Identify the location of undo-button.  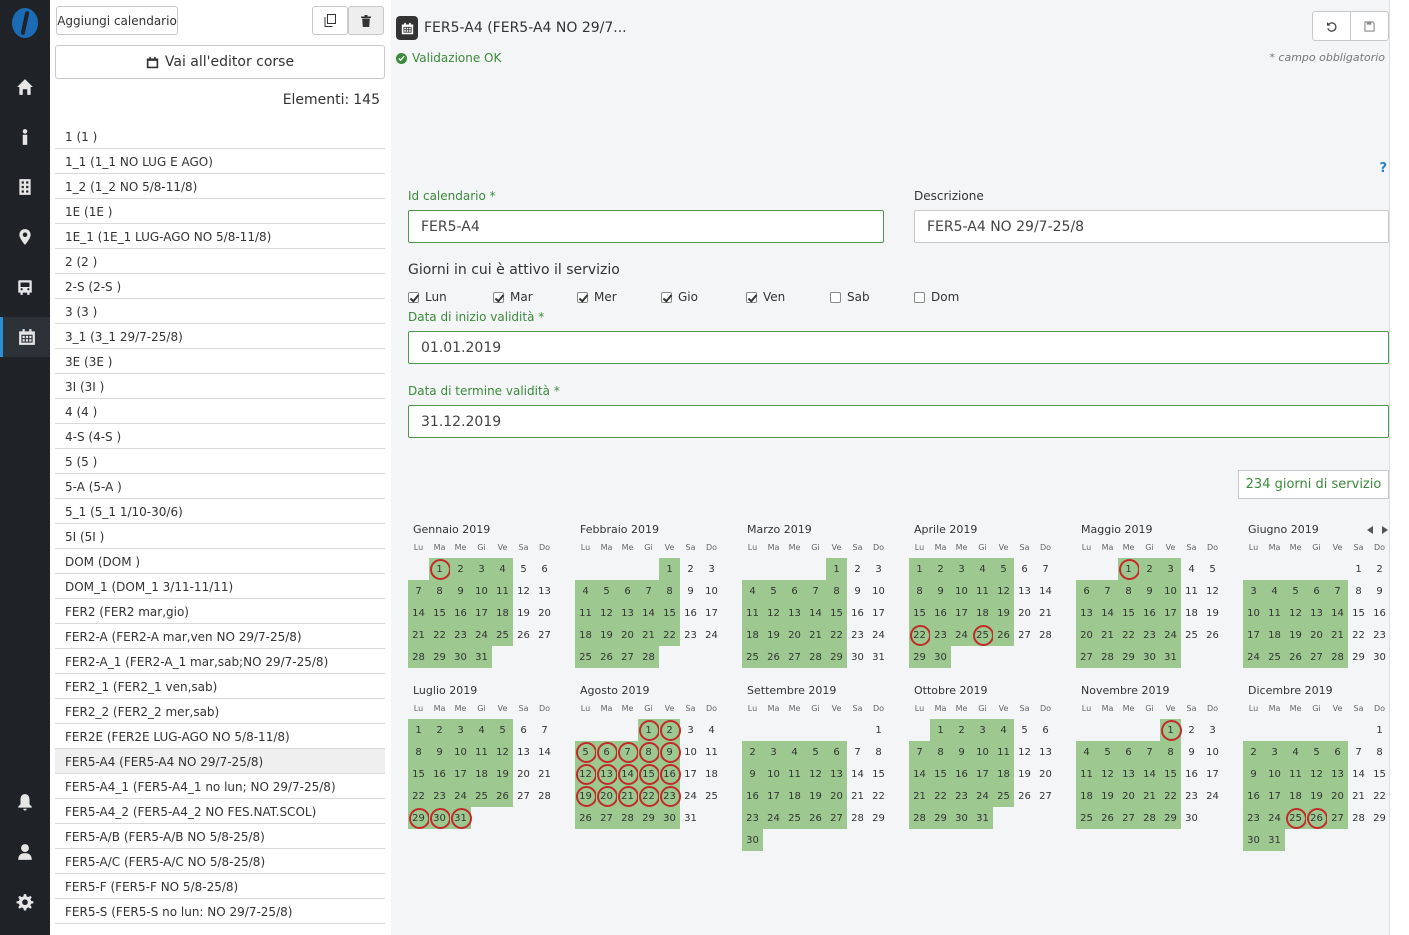
(1331, 26).